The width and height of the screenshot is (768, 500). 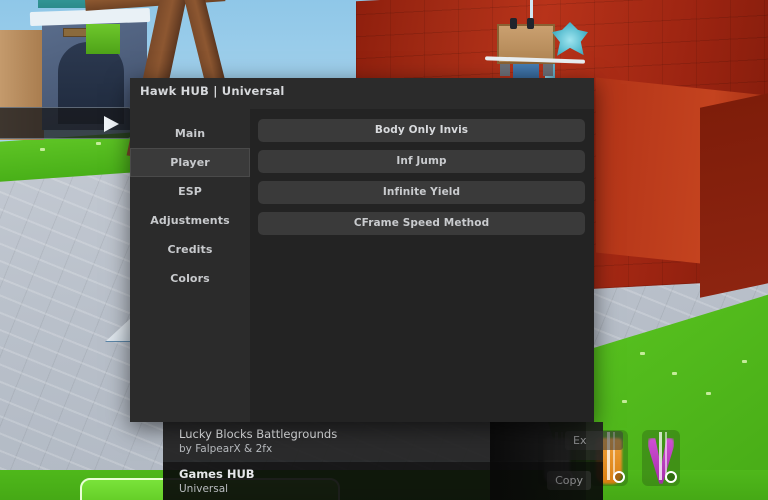 I want to click on sidebar-item-colors: Colors, so click(x=190, y=278).